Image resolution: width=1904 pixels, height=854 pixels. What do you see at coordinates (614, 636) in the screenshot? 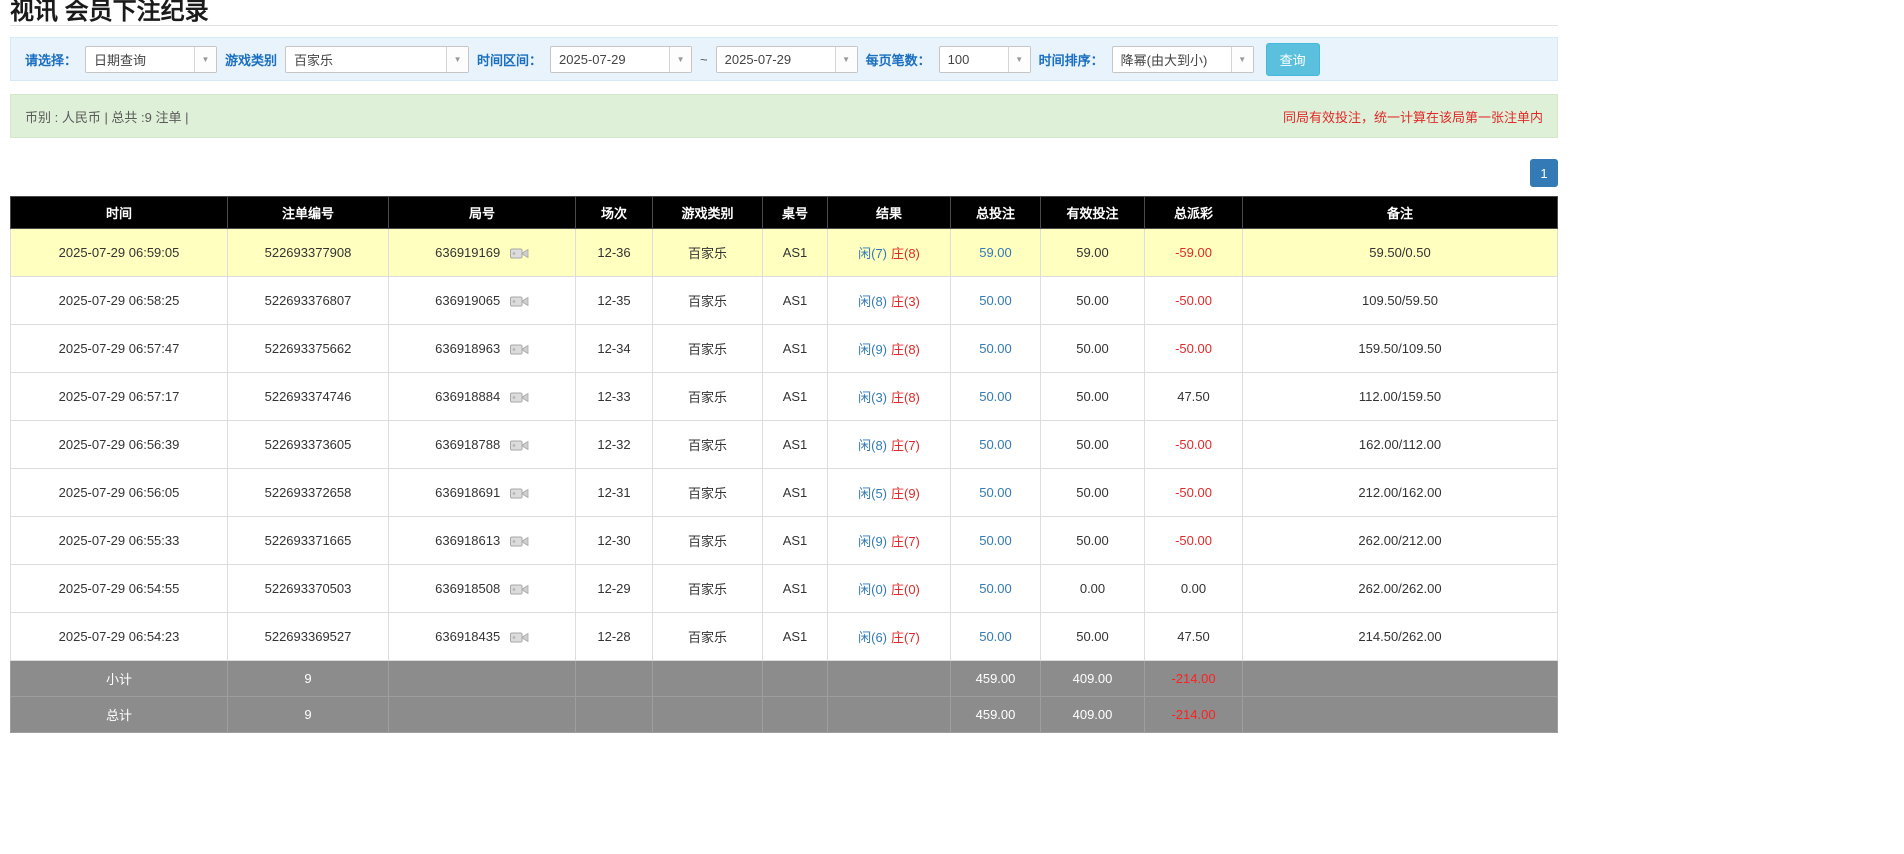
I see `cell-session: 12-28` at bounding box center [614, 636].